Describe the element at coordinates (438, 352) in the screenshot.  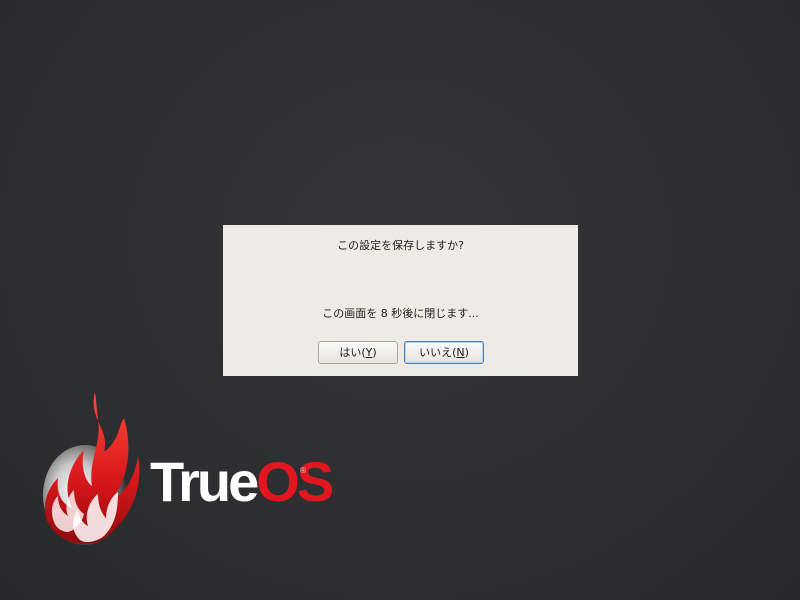
I see `no-button-label: いいえ(` at that location.